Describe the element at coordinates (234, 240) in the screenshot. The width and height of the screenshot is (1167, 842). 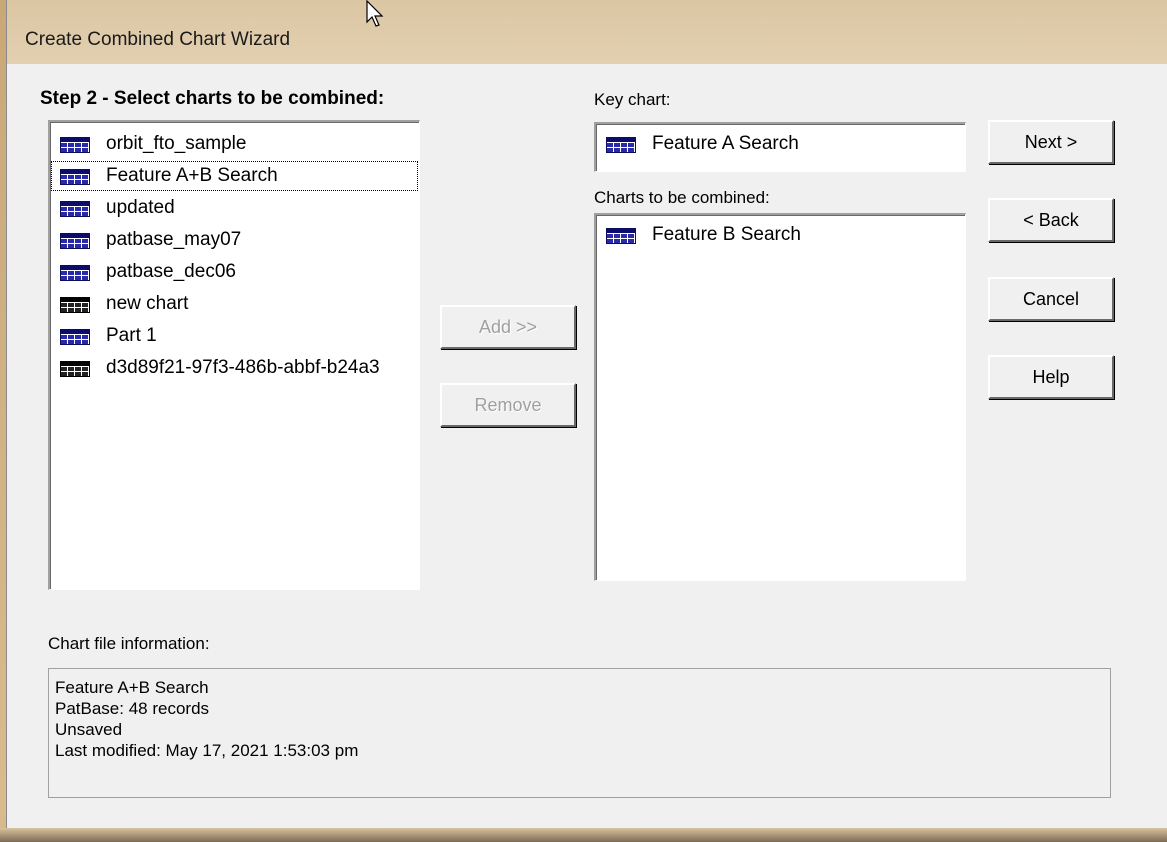
I see `list-item: patbase_may07` at that location.